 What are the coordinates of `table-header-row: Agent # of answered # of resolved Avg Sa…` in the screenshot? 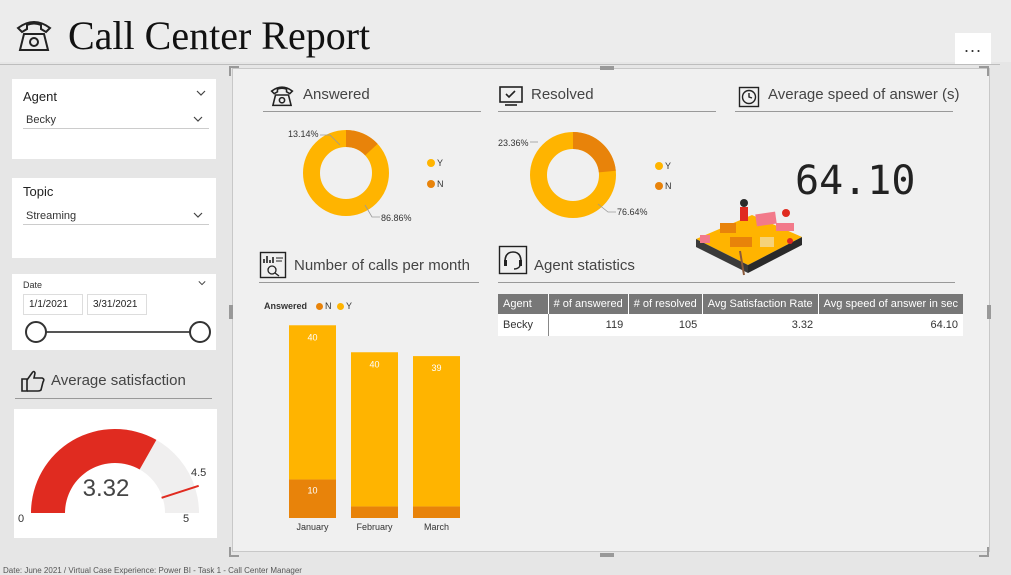 It's located at (730, 304).